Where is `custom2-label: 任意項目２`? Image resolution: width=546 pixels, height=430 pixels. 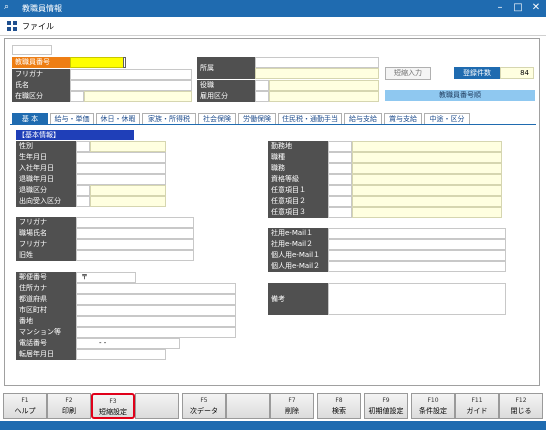
custom2-label: 任意項目２ is located at coordinates (298, 201).